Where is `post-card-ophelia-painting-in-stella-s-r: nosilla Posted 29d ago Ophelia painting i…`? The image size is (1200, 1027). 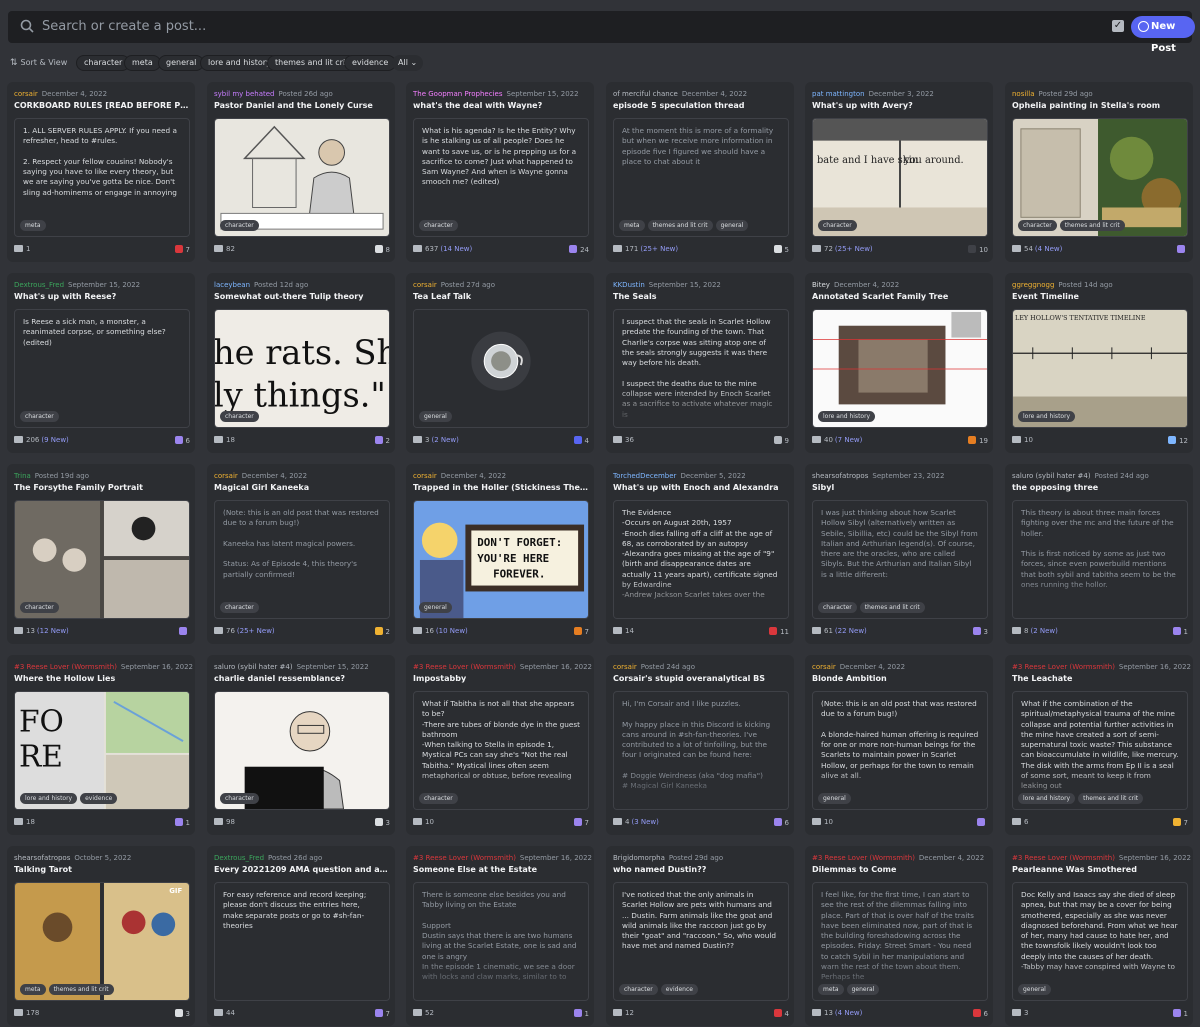 post-card-ophelia-painting-in-stella-s-r: nosilla Posted 29d ago Ophelia painting i… is located at coordinates (1099, 172).